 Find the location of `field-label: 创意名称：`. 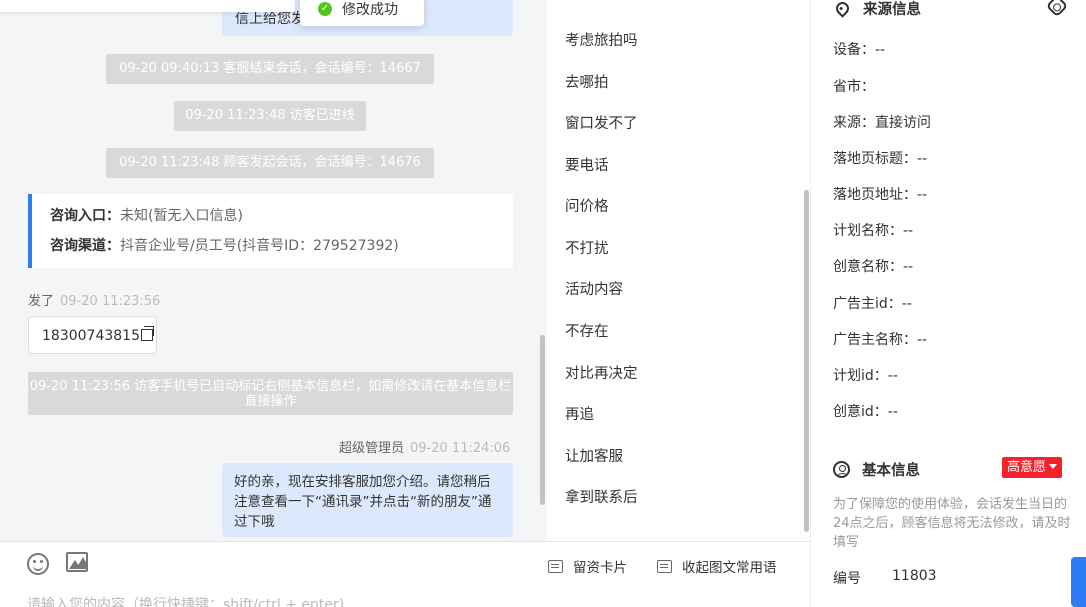

field-label: 创意名称： is located at coordinates (868, 267).